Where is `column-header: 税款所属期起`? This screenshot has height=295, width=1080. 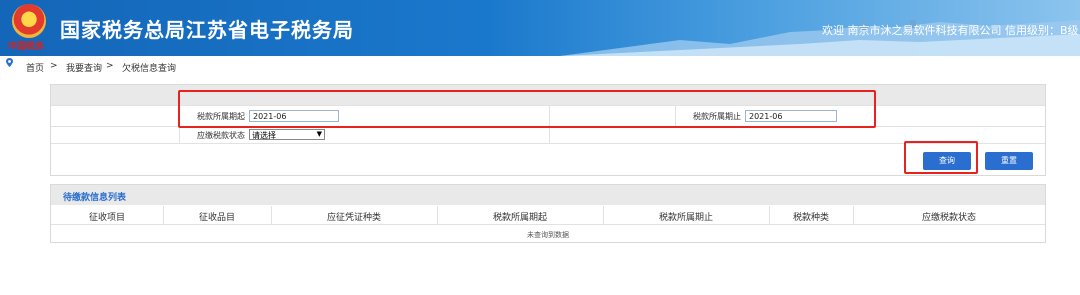
column-header: 税款所属期起 is located at coordinates (519, 218).